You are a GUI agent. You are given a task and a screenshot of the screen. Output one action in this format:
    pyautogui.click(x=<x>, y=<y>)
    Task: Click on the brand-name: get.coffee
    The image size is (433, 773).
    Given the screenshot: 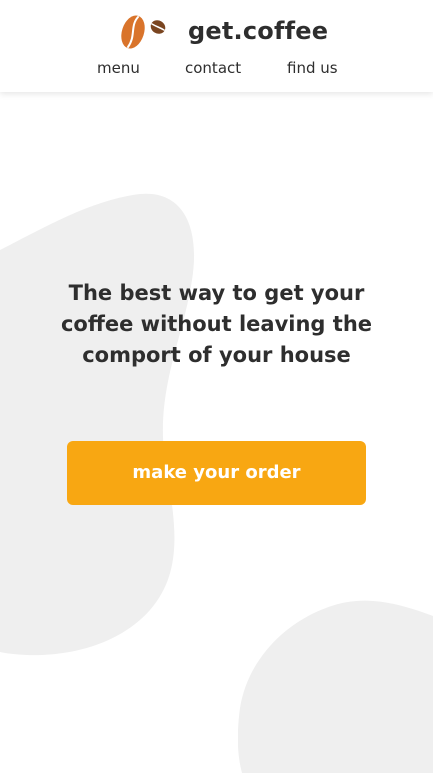 What is the action you would take?
    pyautogui.click(x=258, y=31)
    